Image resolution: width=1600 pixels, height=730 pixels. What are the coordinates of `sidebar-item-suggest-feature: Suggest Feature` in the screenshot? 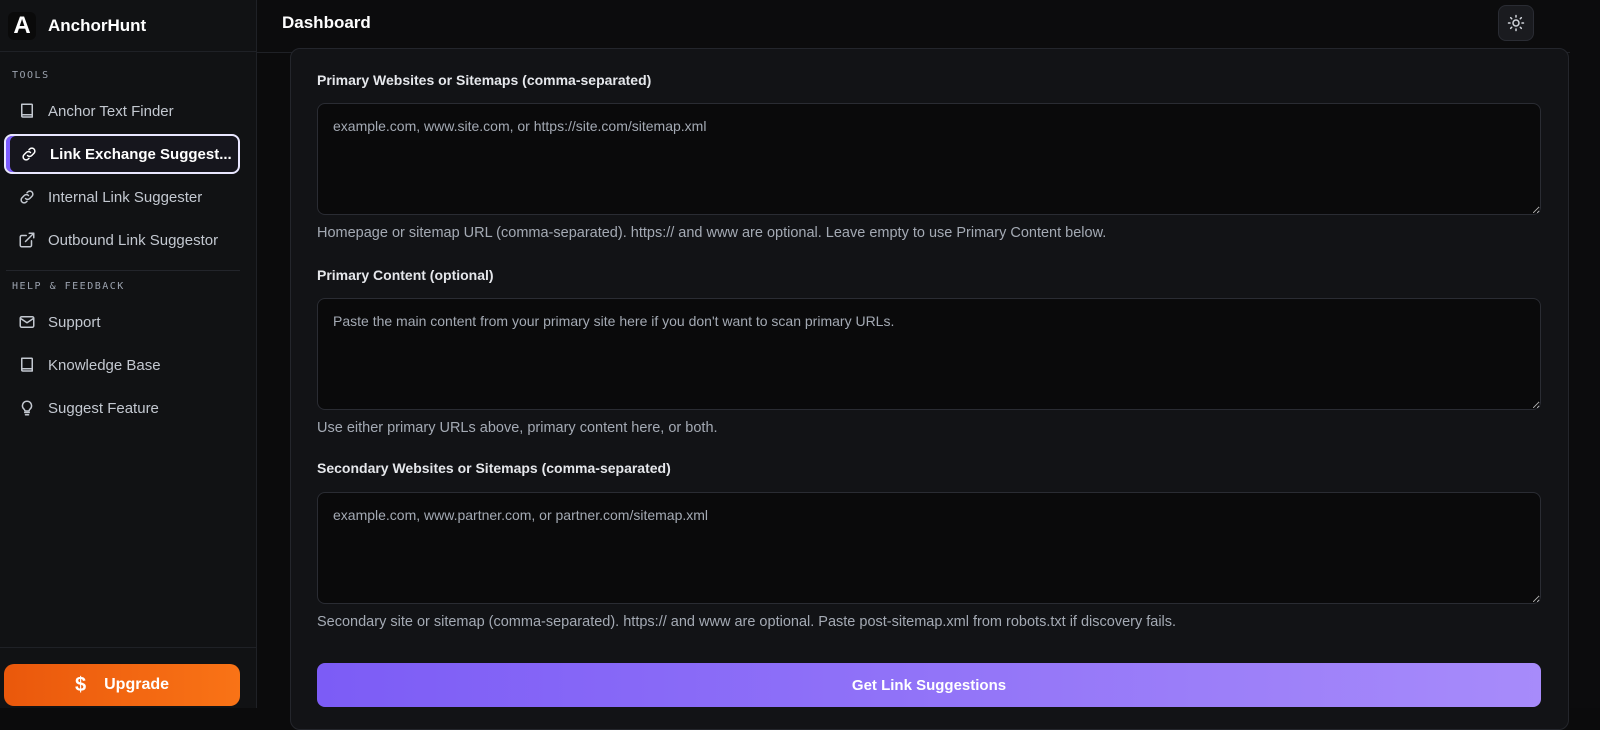 It's located at (122, 408).